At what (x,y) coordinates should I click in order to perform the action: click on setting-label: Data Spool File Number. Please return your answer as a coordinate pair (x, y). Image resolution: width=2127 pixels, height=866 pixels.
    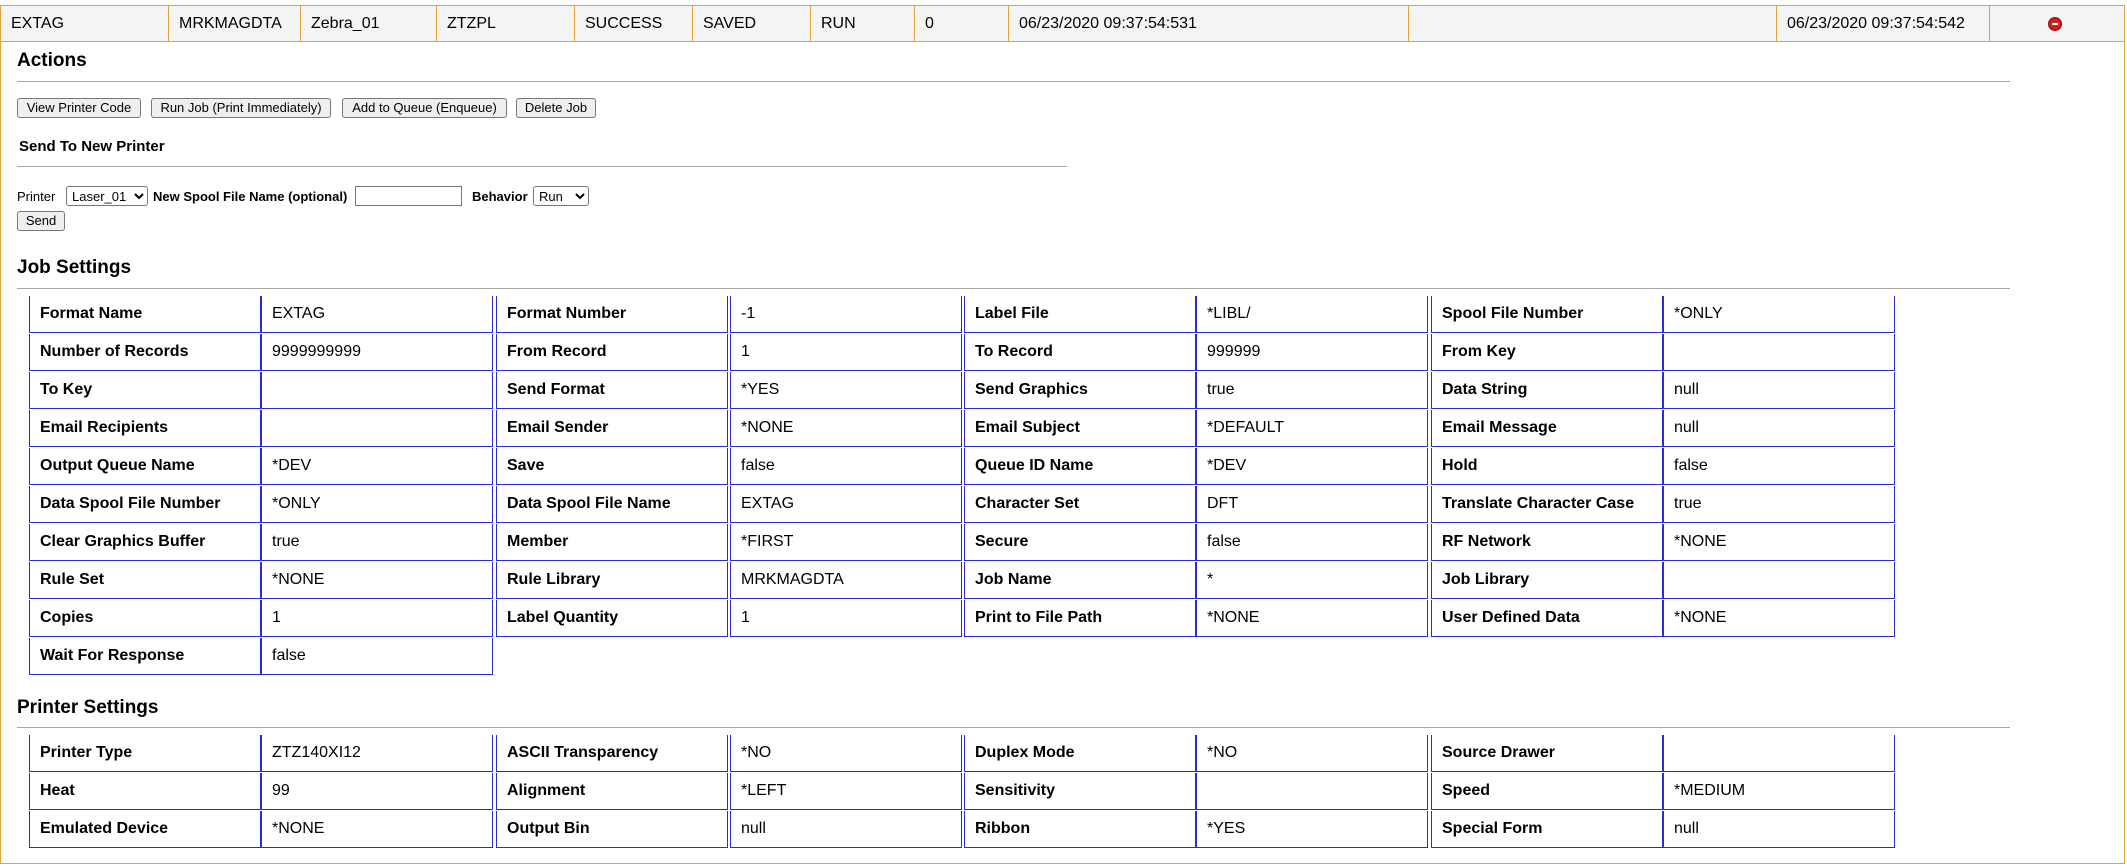
    Looking at the image, I should click on (145, 504).